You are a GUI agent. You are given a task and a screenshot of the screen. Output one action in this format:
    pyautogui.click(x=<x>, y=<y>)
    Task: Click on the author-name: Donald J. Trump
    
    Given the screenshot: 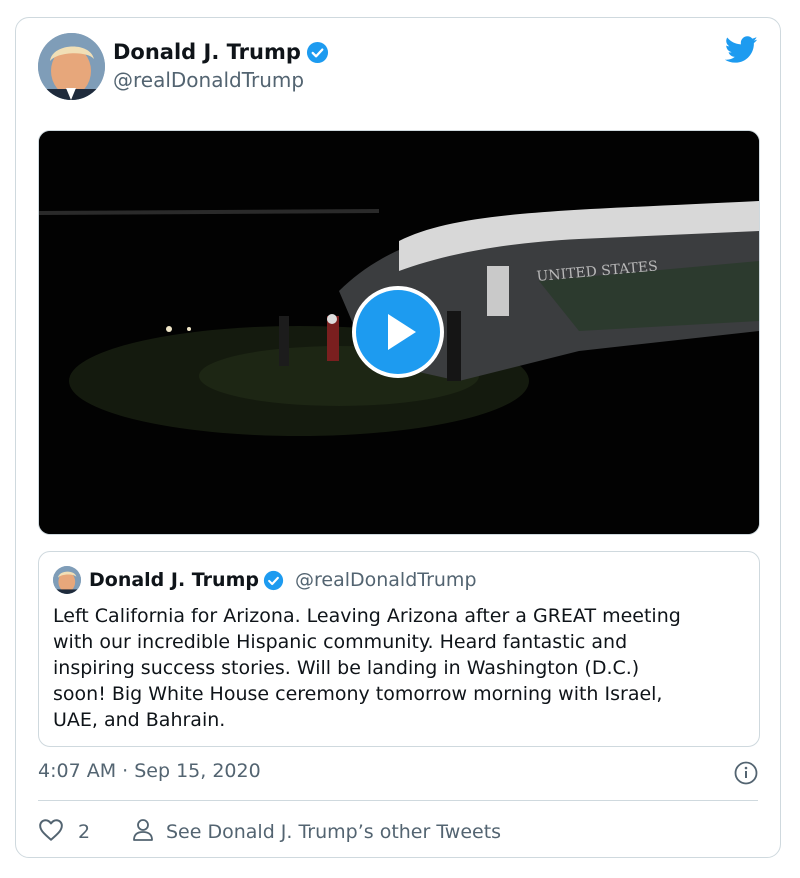 What is the action you would take?
    pyautogui.click(x=207, y=52)
    